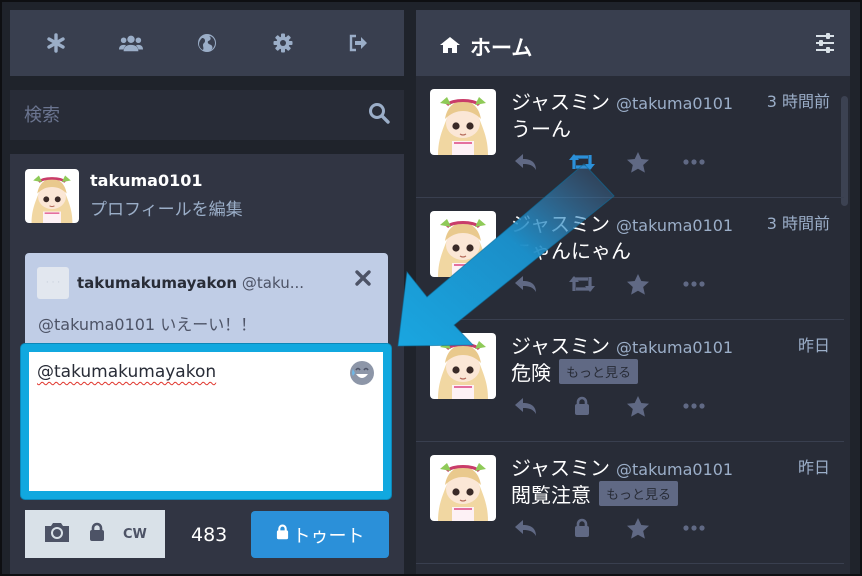 The height and width of the screenshot is (576, 862). I want to click on status-item: ジャスミン @takuma0101 3 時間前にゃんにゃん, so click(630, 259).